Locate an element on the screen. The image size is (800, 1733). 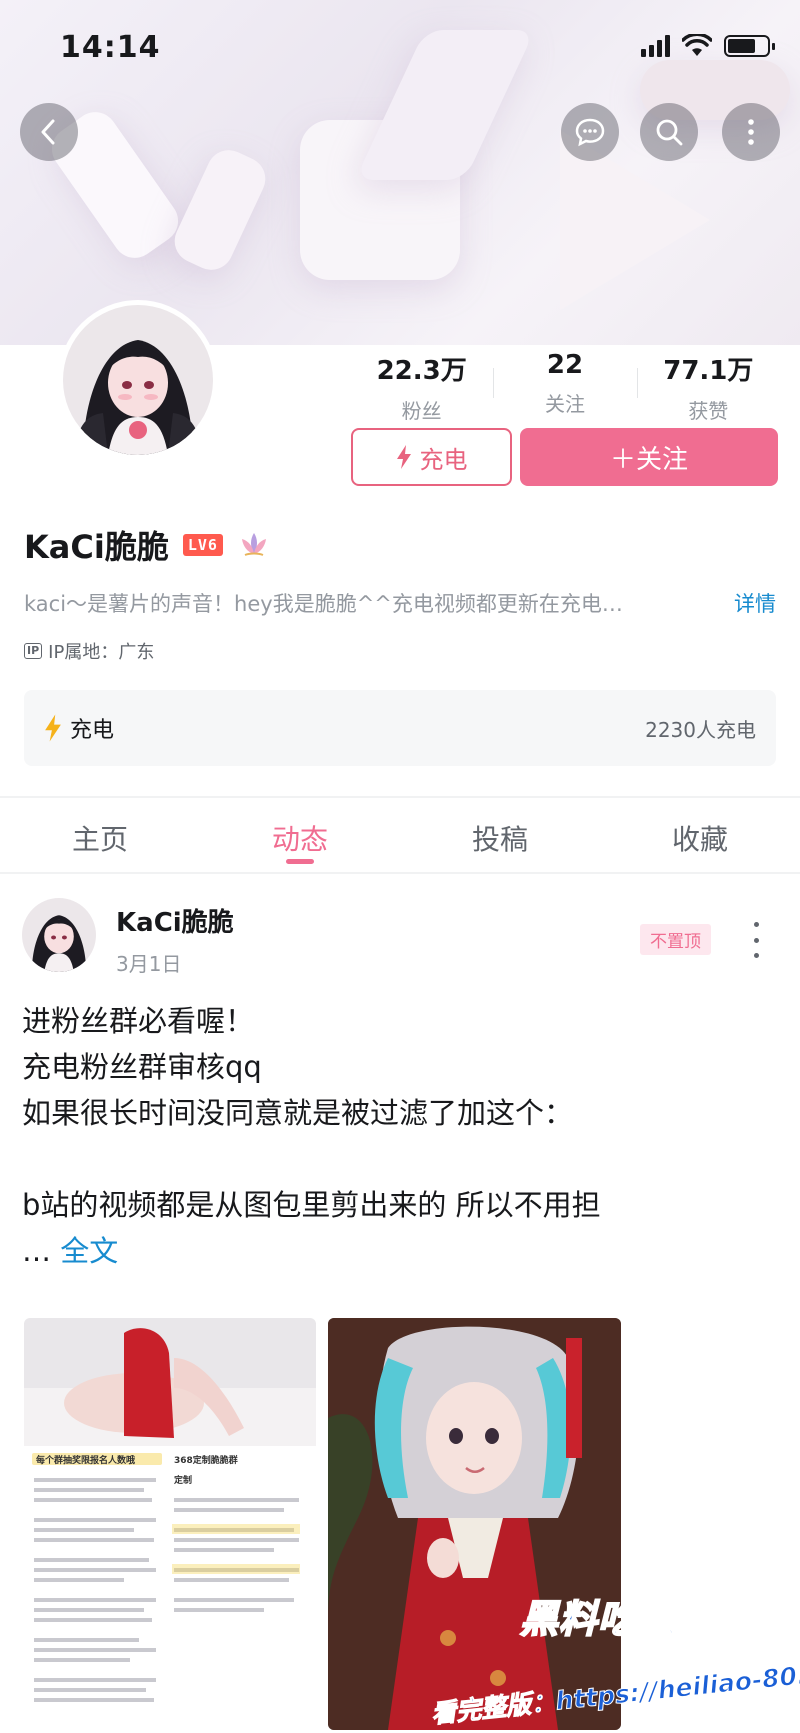
charge-button: 充电 is located at coordinates (431, 457).